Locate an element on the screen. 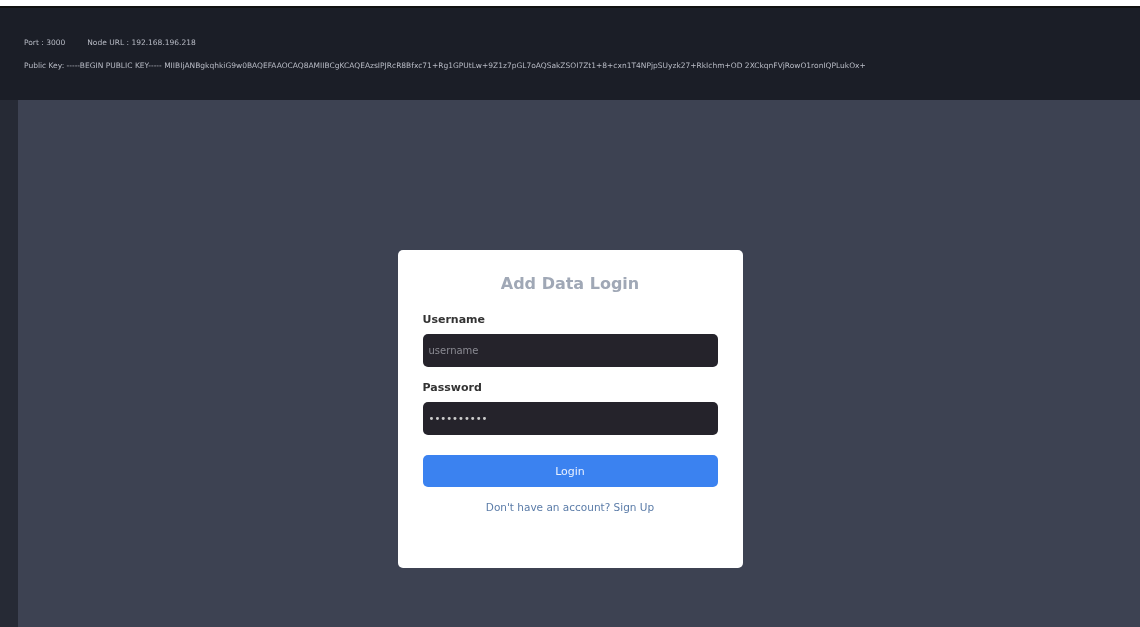 Image resolution: width=1140 pixels, height=627 pixels. field-label: Username is located at coordinates (454, 319).